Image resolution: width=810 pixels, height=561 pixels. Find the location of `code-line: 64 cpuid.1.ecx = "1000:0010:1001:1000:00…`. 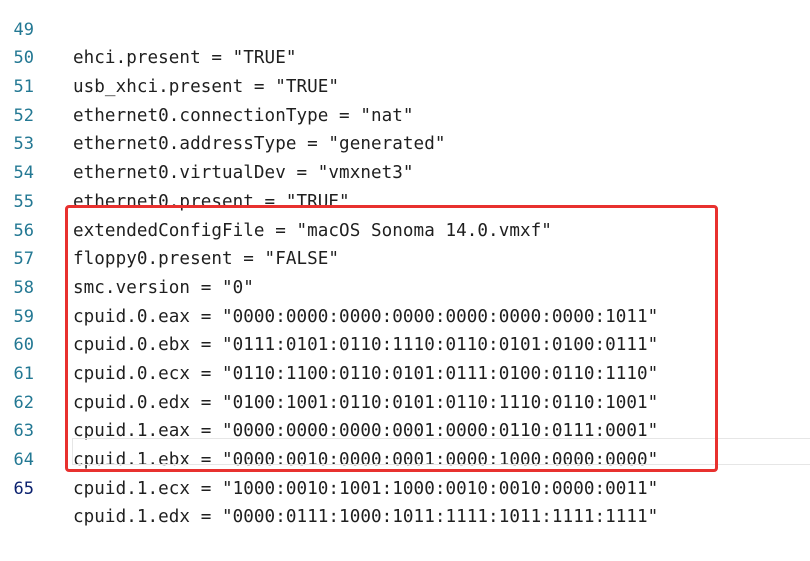

code-line: 64 cpuid.1.ecx = "1000:0010:1001:1000:00… is located at coordinates (405, 458).